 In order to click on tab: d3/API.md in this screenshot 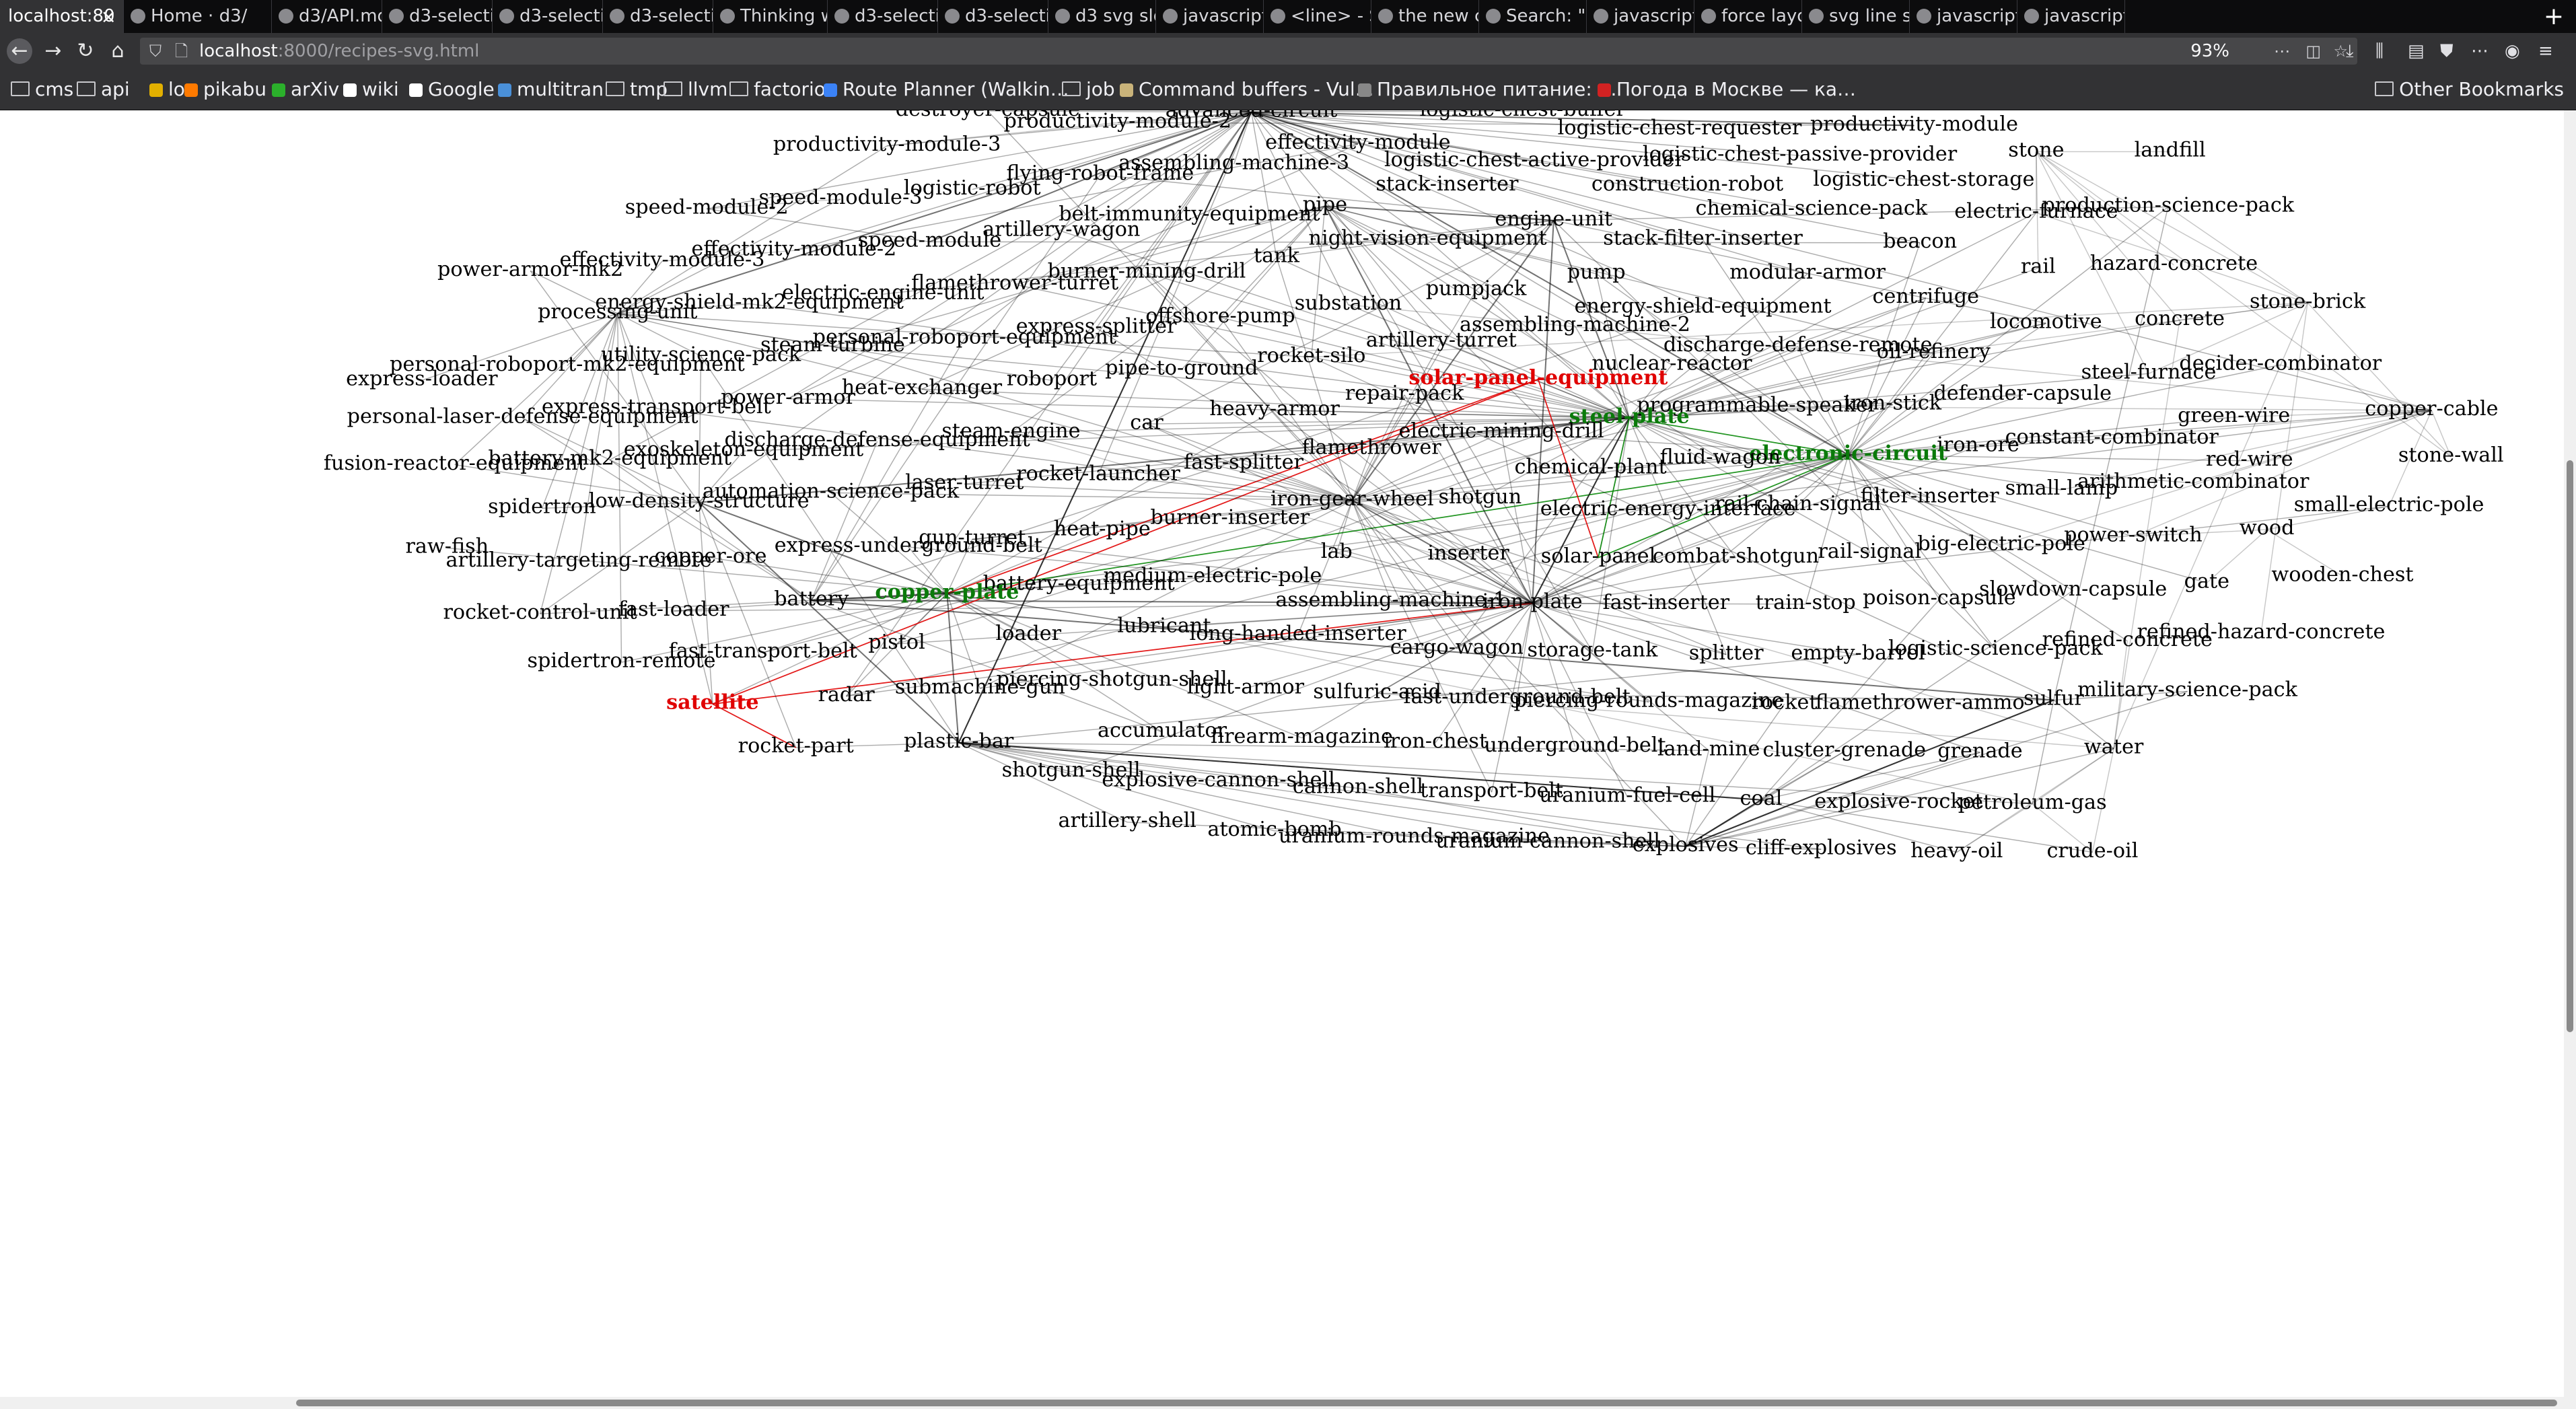, I will do `click(327, 16)`.